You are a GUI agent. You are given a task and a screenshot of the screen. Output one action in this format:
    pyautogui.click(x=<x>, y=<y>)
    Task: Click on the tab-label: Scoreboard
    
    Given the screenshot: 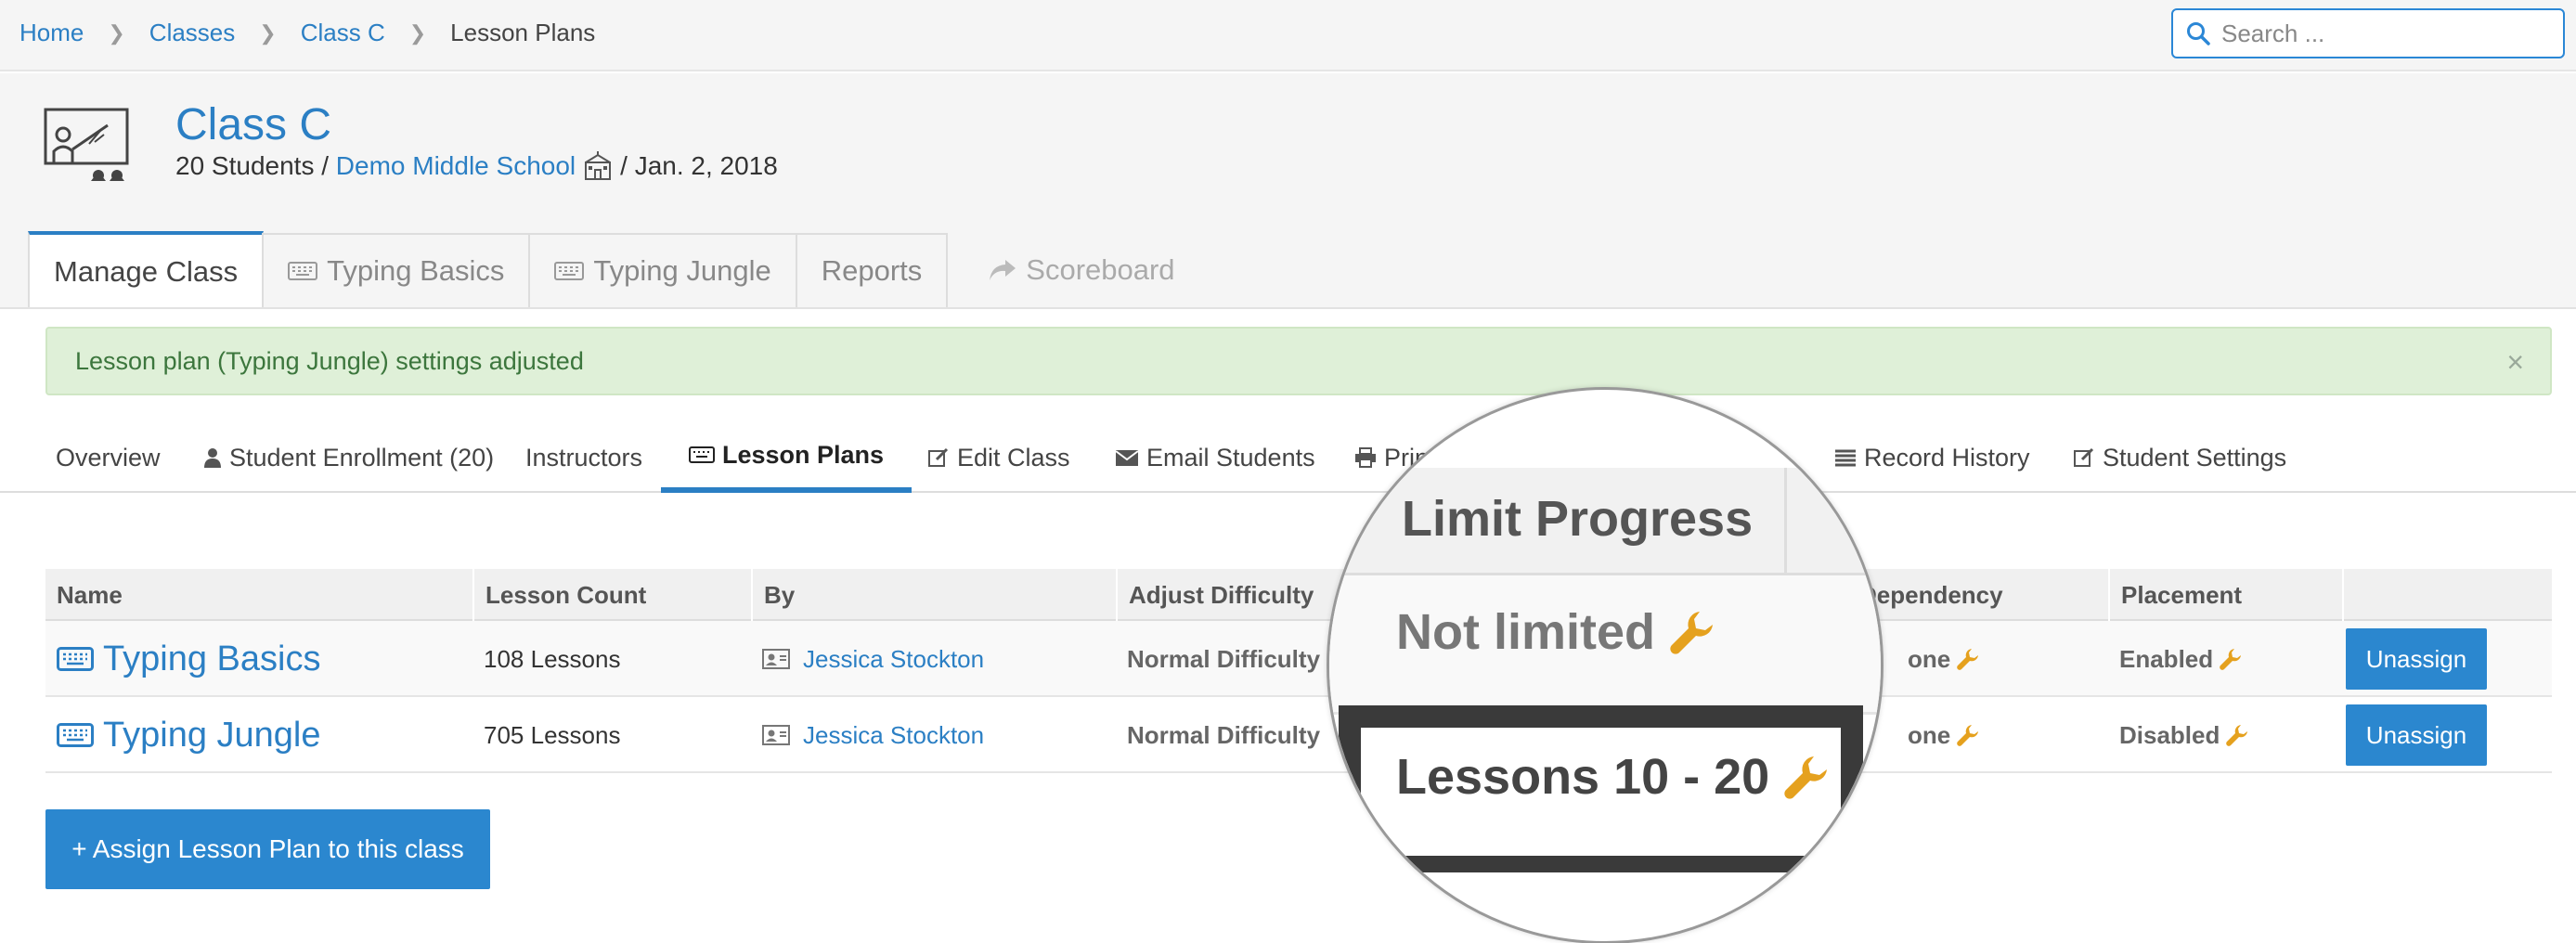 What is the action you would take?
    pyautogui.click(x=1100, y=270)
    